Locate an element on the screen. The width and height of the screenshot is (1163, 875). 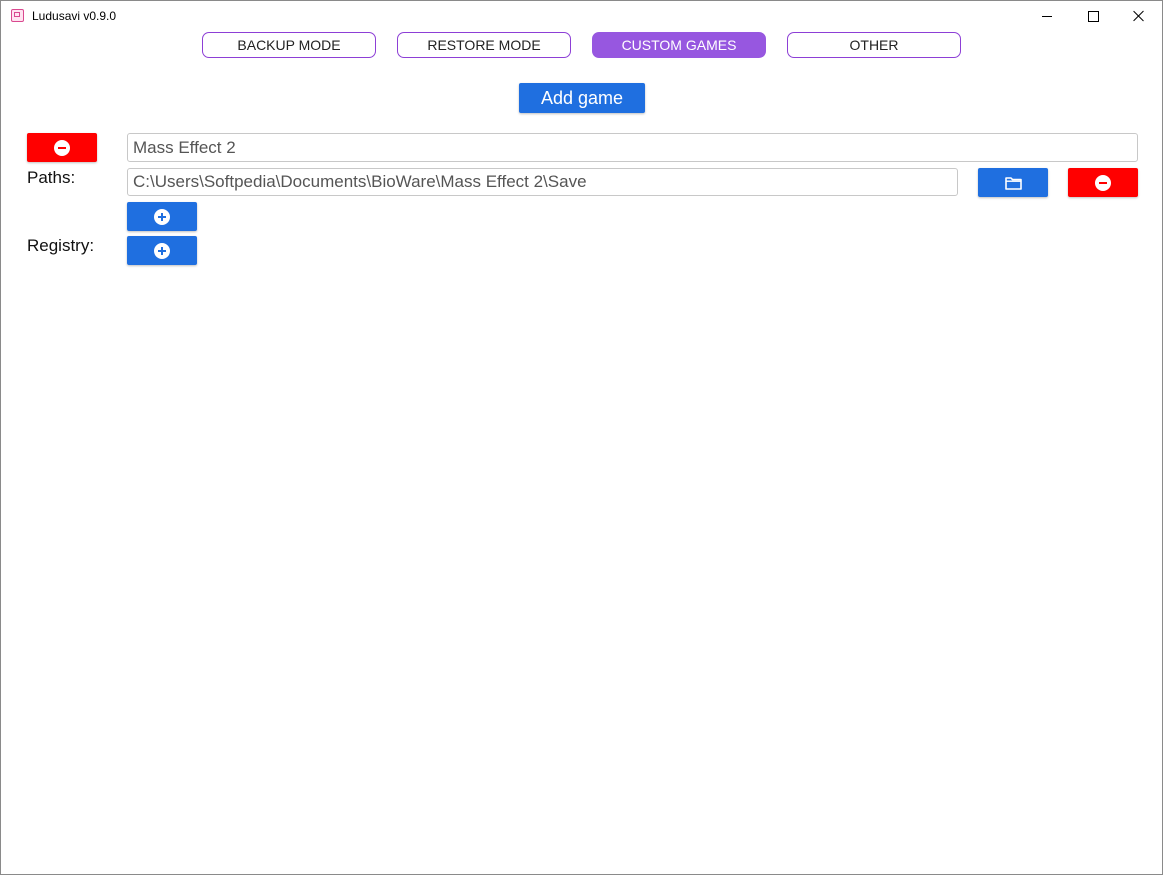
add-registry-button is located at coordinates (162, 250).